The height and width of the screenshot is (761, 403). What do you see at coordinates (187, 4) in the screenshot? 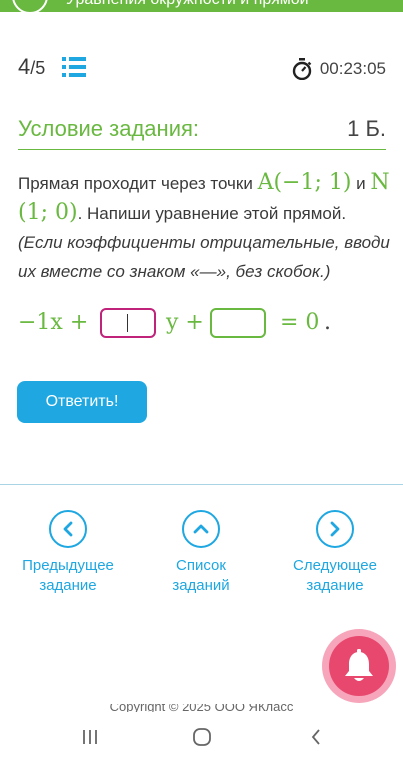
I see `lesson-title: Уравнения окружности и прямой` at bounding box center [187, 4].